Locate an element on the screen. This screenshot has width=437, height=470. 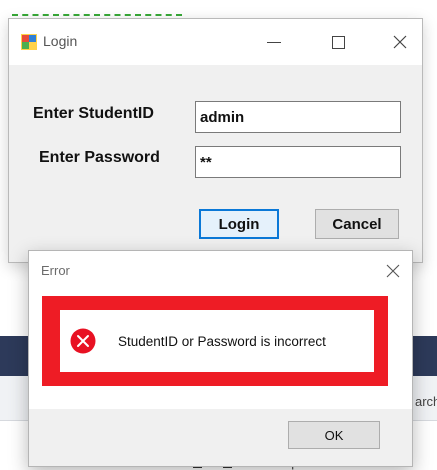
cancel-button: Cancel is located at coordinates (357, 224).